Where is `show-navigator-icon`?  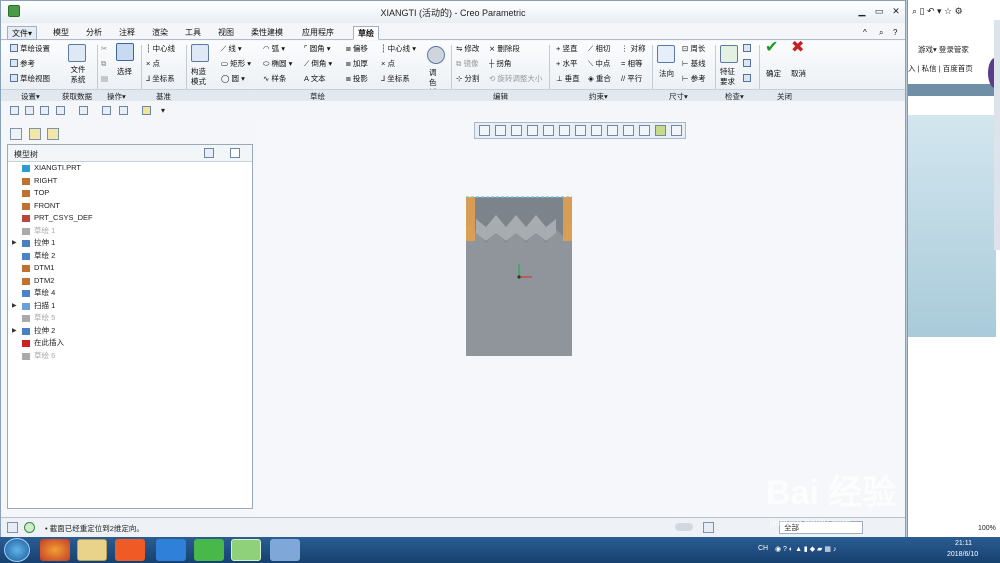 show-navigator-icon is located at coordinates (12, 527).